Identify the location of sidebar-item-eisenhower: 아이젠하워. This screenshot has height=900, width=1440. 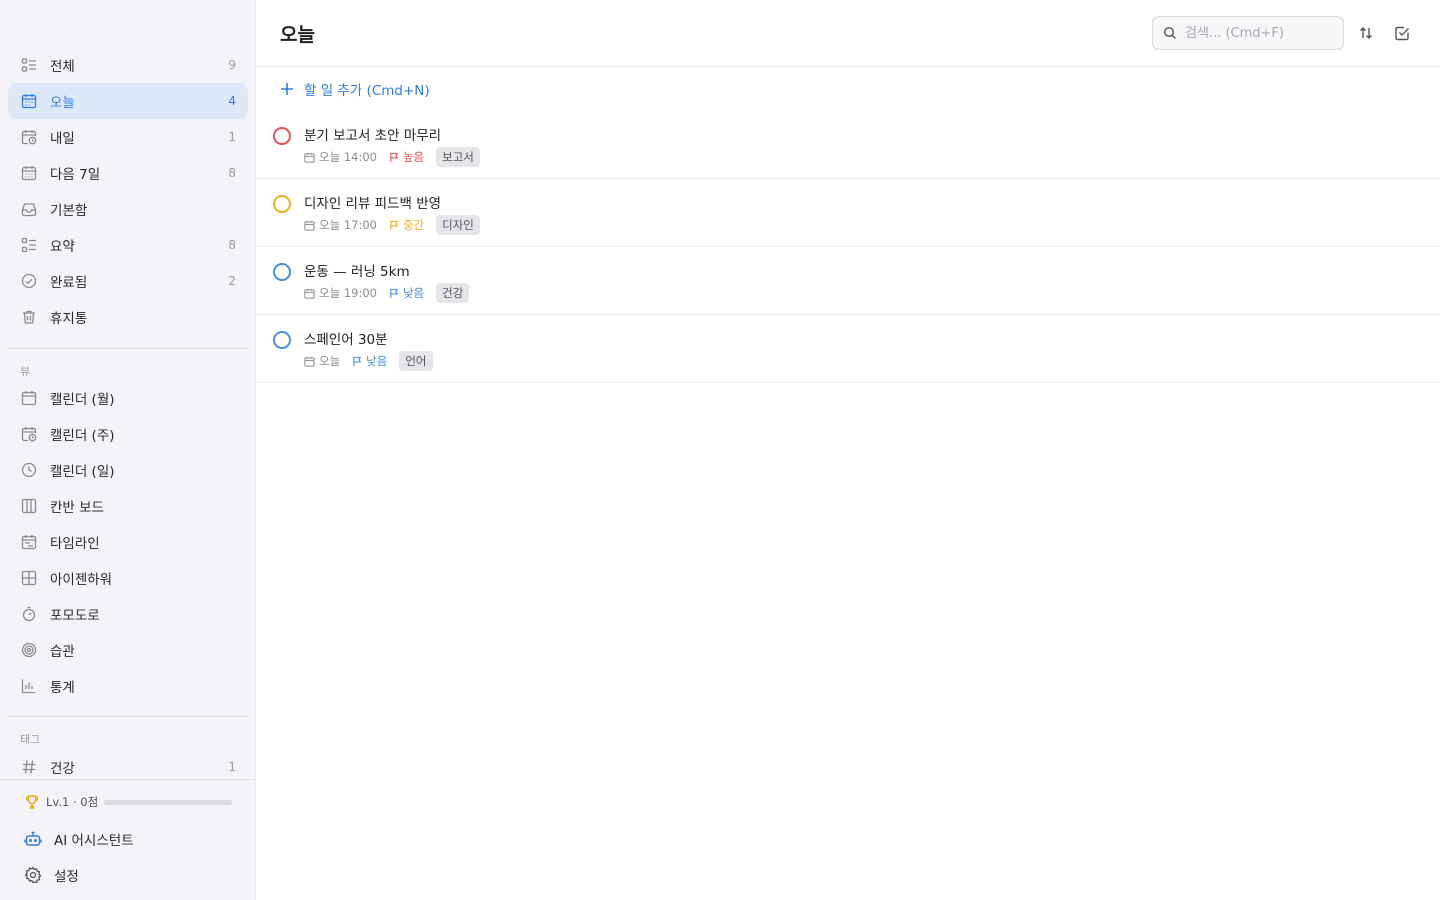
(128, 578).